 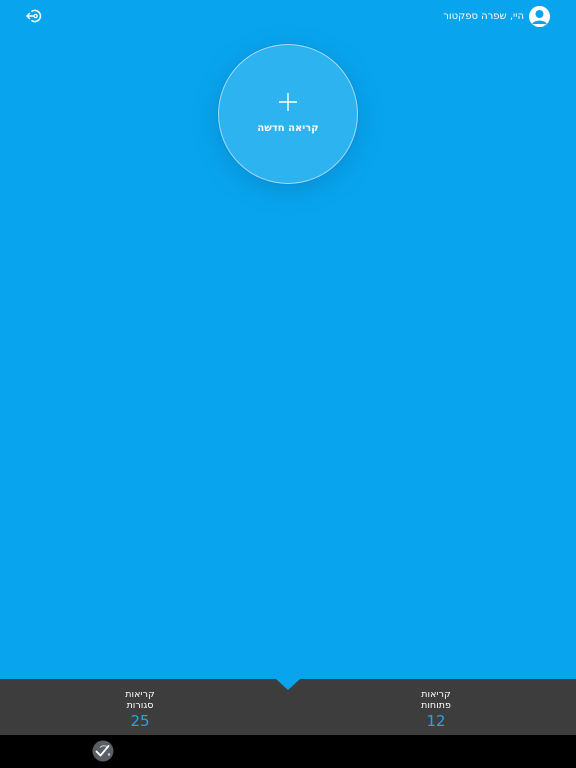 I want to click on logout-icon, so click(x=34, y=16).